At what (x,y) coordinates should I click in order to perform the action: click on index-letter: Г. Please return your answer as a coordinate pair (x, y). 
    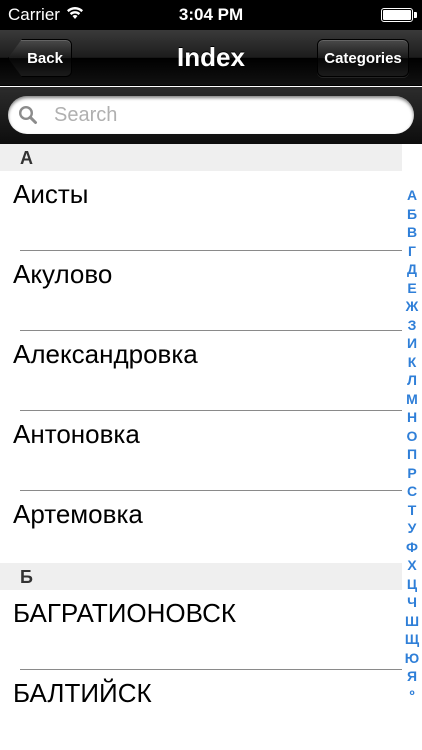
    Looking at the image, I should click on (412, 251).